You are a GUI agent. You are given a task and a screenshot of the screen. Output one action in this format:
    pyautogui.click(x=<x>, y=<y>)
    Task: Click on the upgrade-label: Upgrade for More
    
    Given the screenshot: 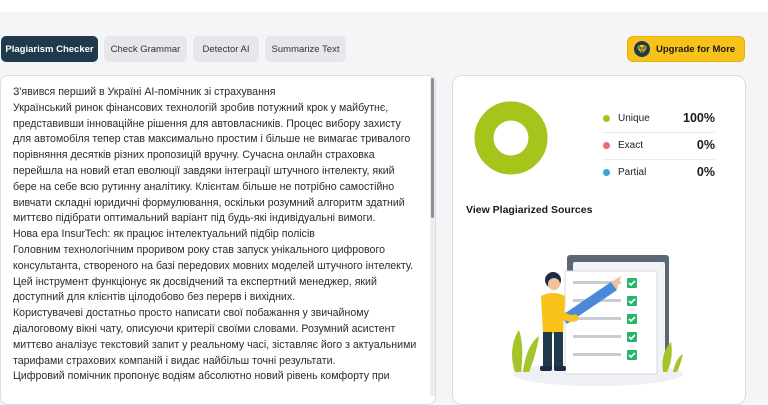 What is the action you would take?
    pyautogui.click(x=696, y=49)
    